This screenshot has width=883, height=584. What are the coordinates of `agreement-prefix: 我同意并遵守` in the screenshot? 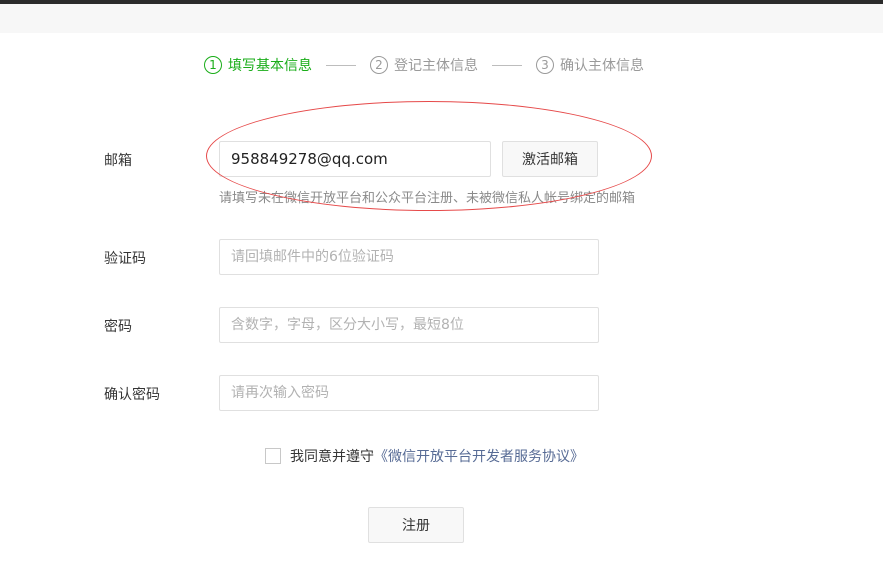 It's located at (332, 457).